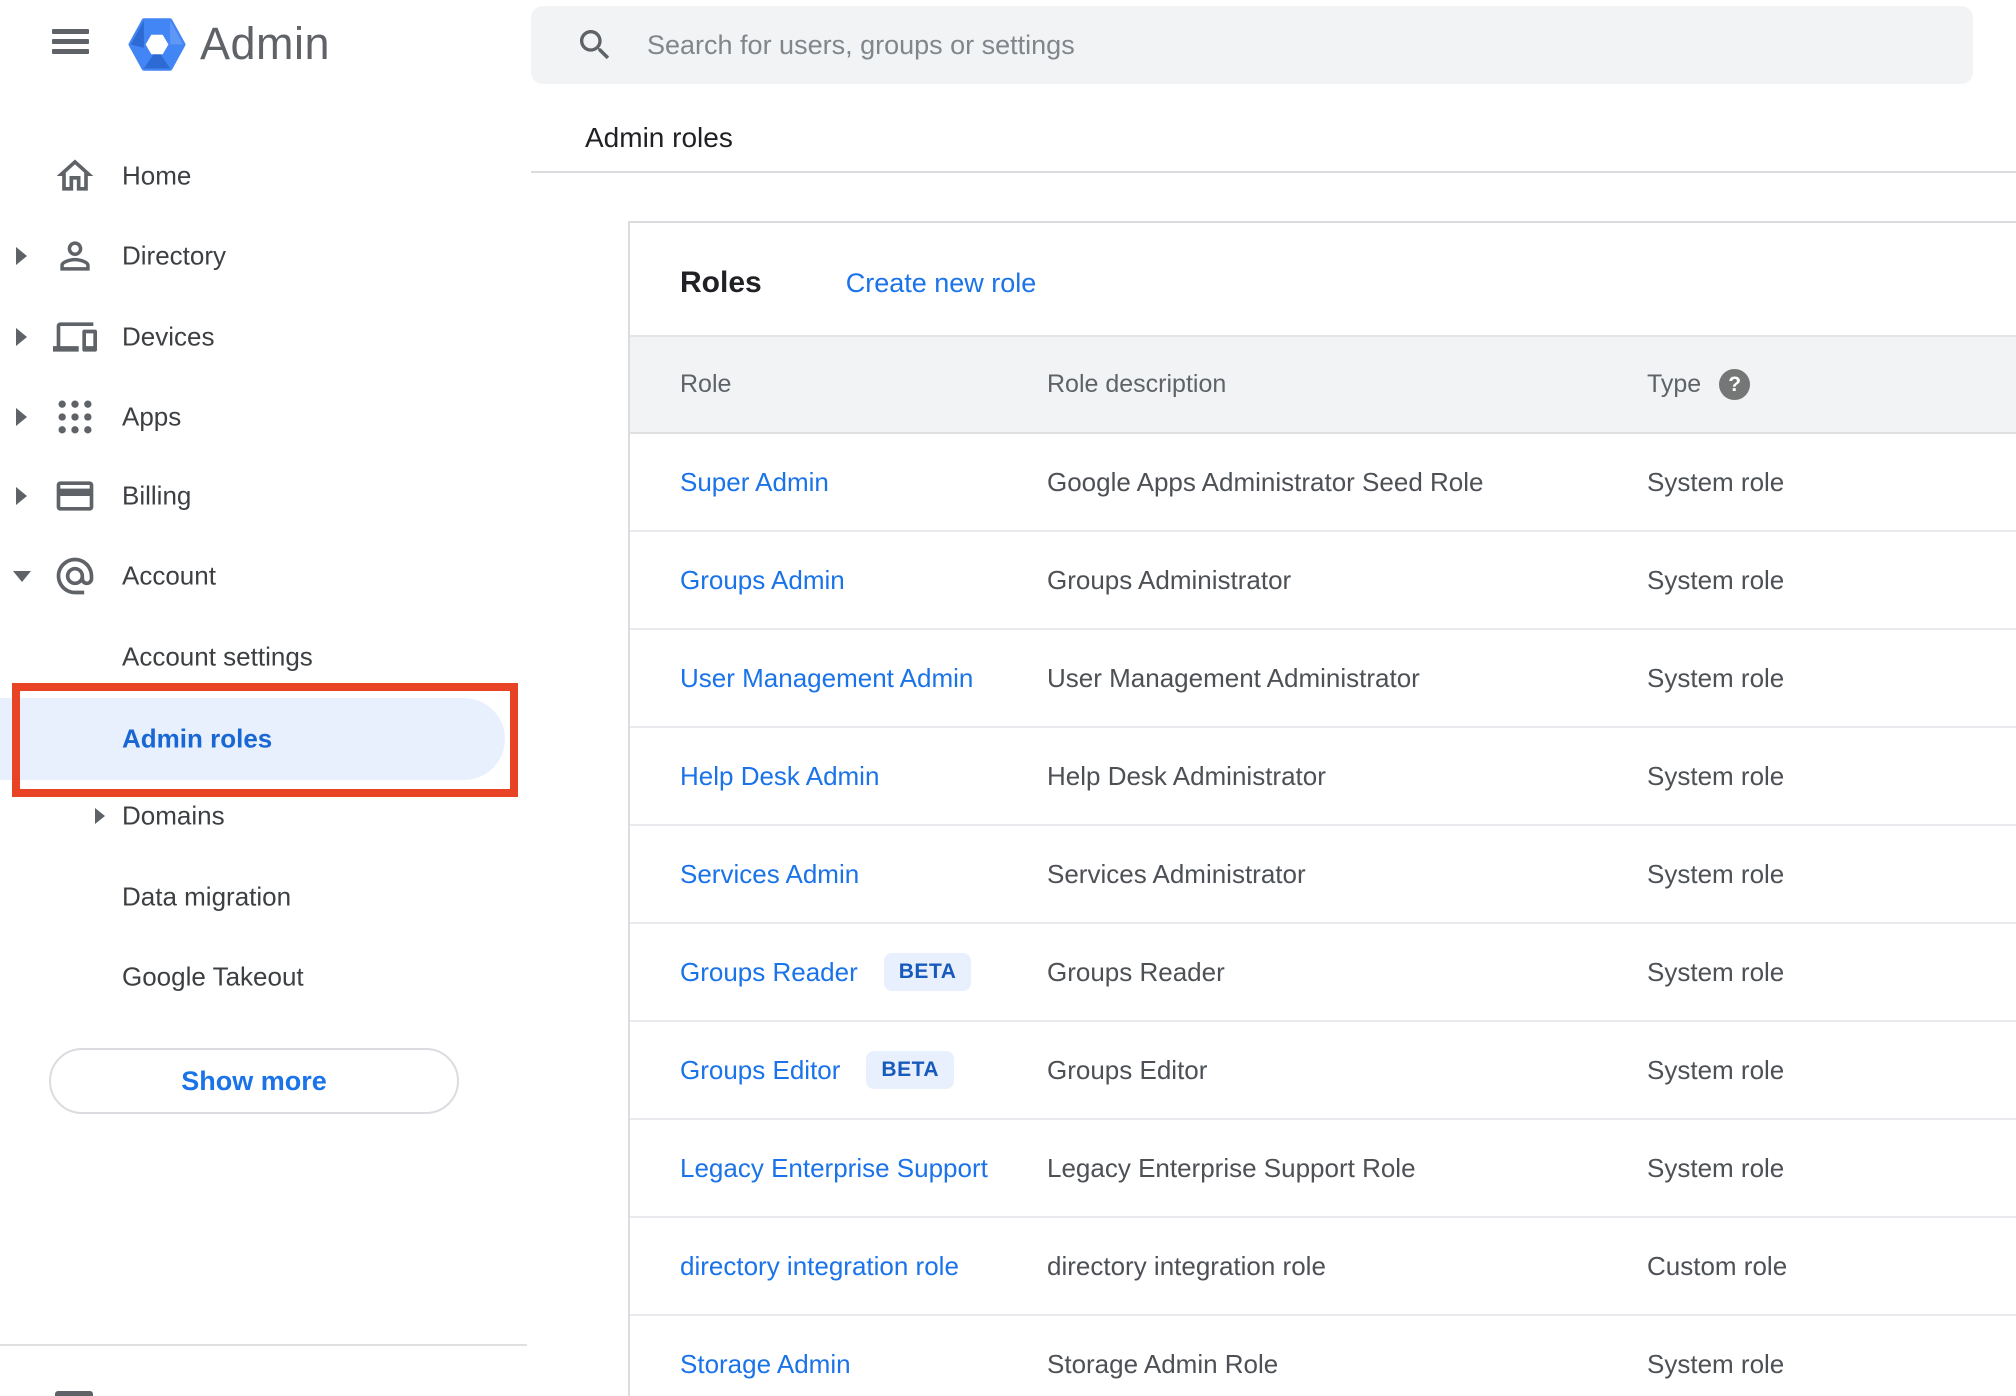  I want to click on breadcrumb: Admin roles, so click(659, 137).